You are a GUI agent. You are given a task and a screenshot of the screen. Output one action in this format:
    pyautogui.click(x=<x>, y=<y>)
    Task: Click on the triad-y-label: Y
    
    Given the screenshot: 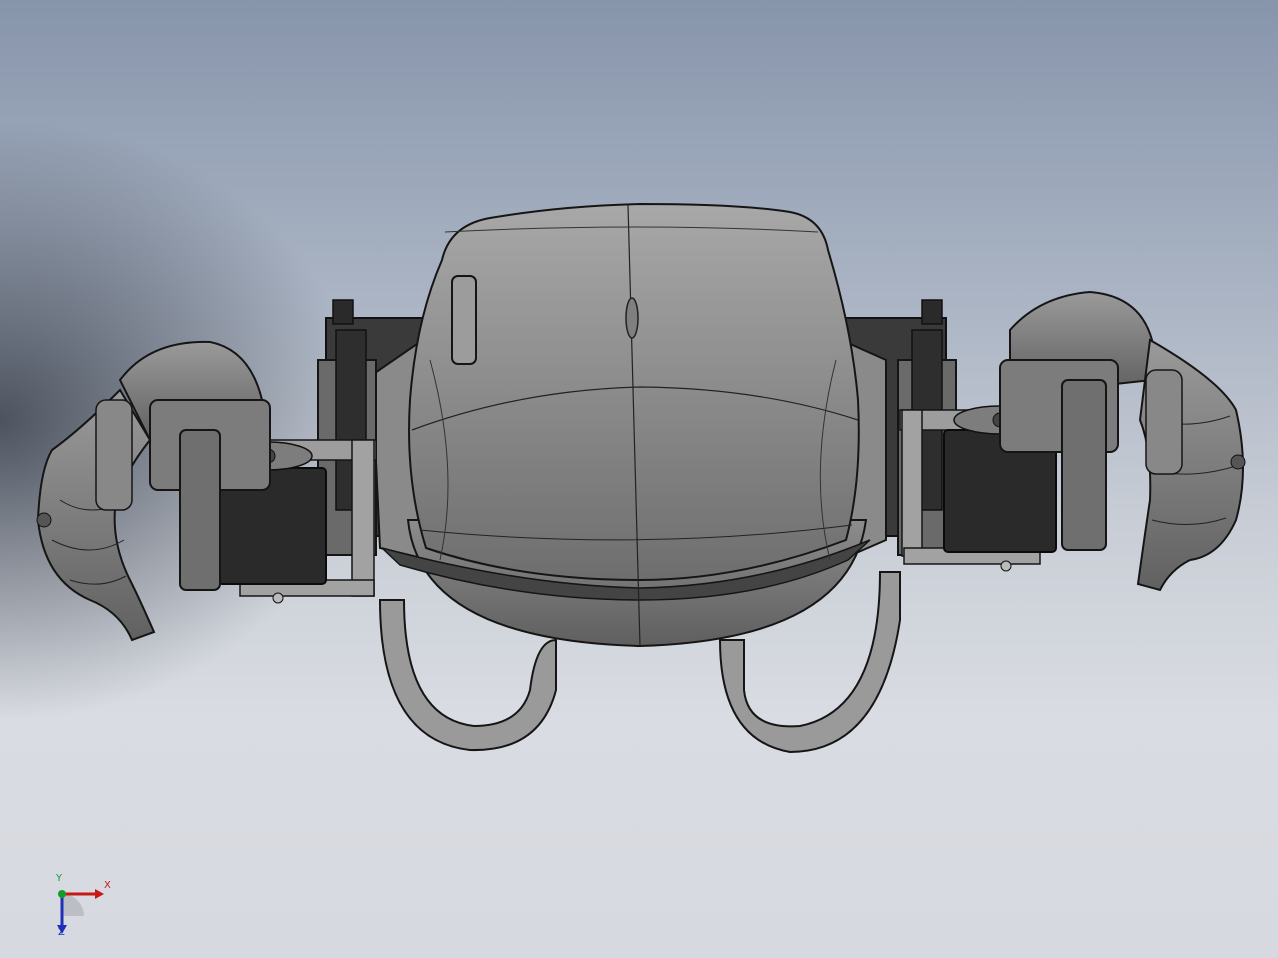 What is the action you would take?
    pyautogui.click(x=59, y=878)
    